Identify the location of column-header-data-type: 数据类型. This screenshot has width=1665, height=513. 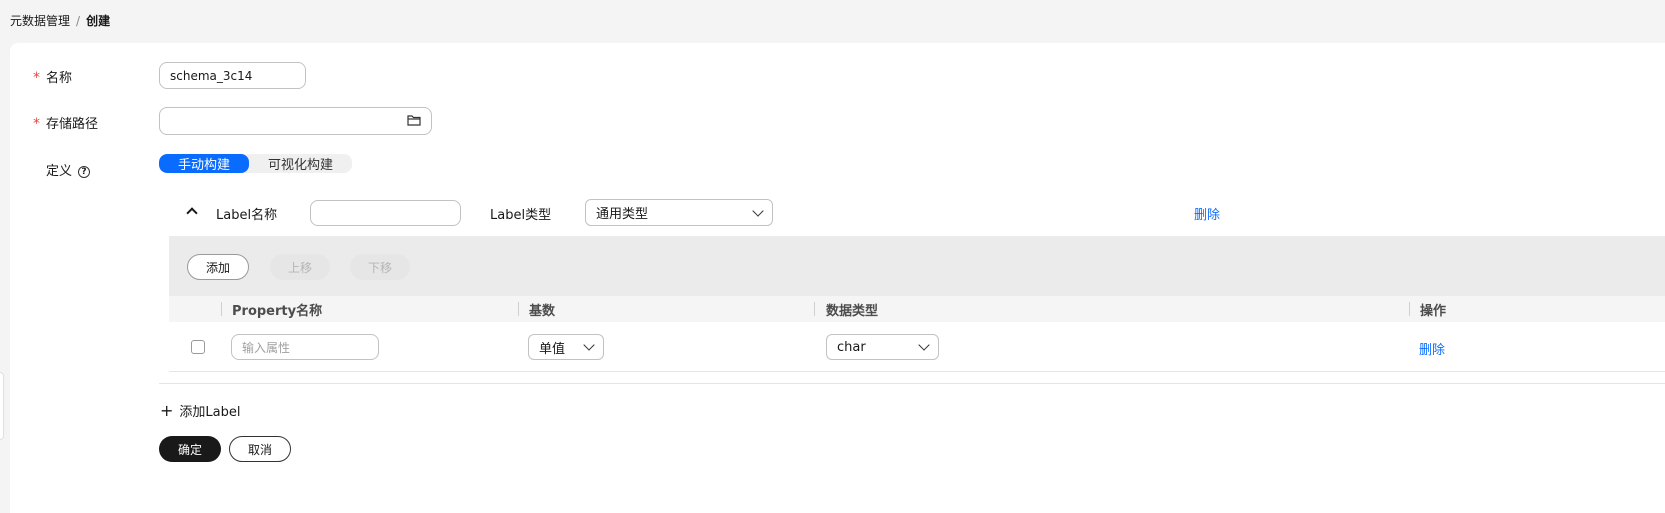
(852, 311).